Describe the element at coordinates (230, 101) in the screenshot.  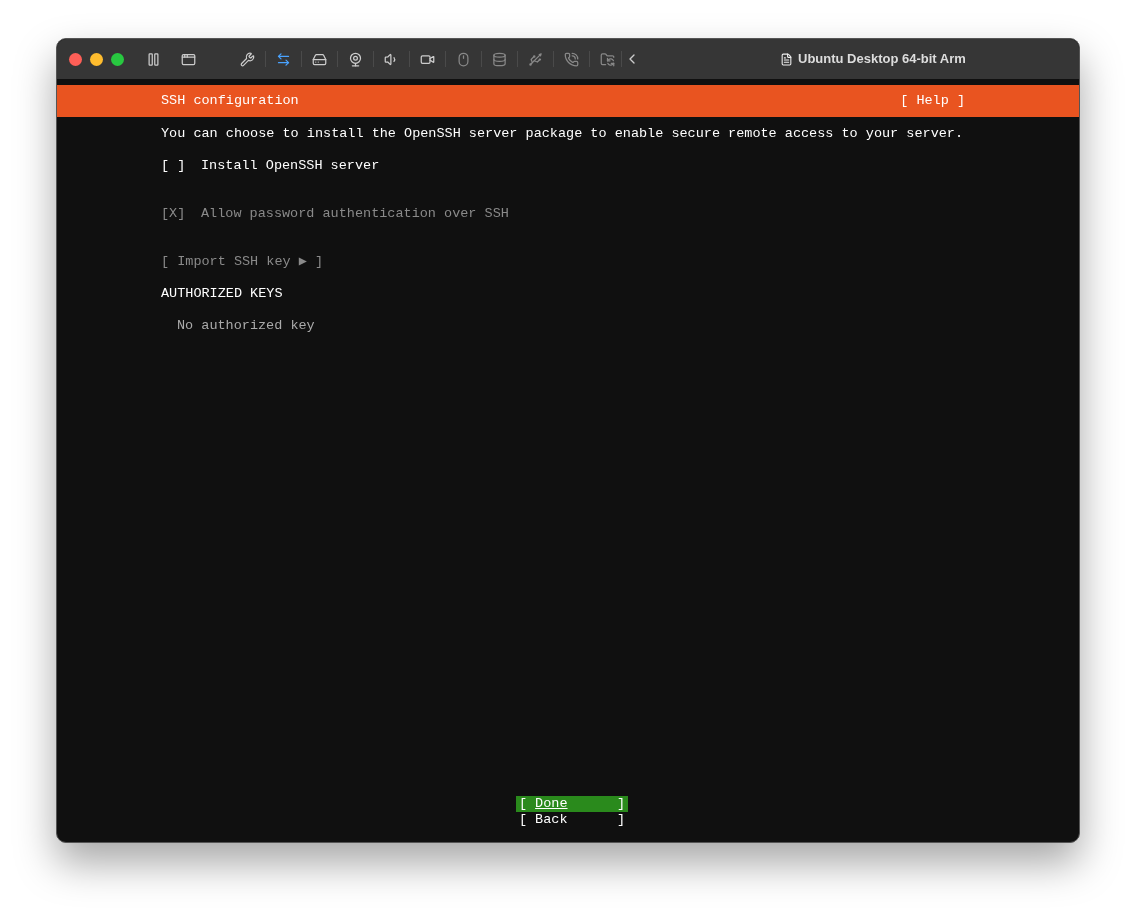
I see `screen-title: SSH configuration` at that location.